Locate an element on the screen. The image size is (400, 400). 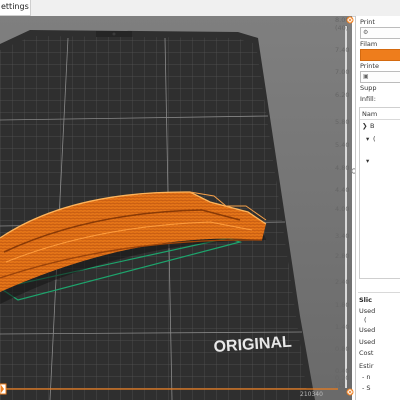
print-settings-combo: ⚙ is located at coordinates (380, 33).